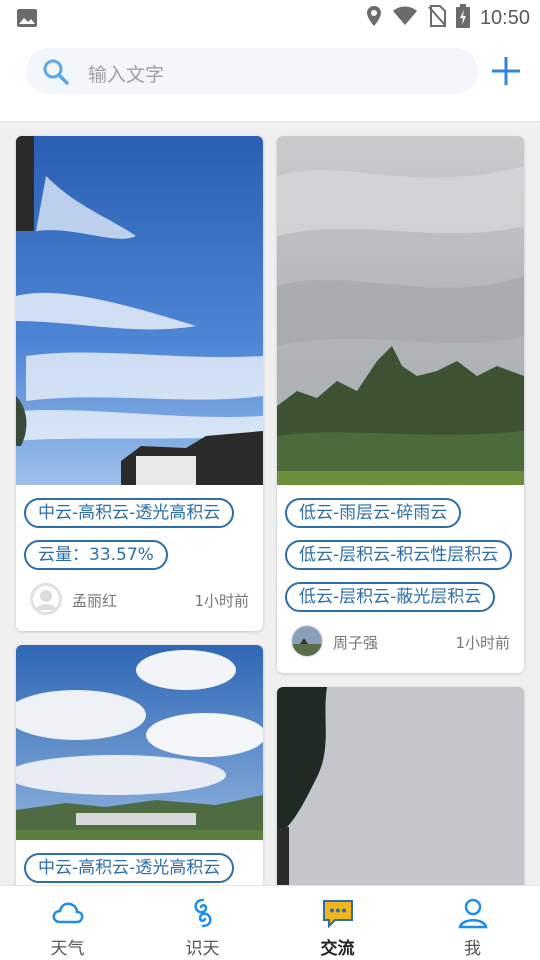 This screenshot has height=960, width=540. I want to click on nav-label: 交流, so click(337, 949).